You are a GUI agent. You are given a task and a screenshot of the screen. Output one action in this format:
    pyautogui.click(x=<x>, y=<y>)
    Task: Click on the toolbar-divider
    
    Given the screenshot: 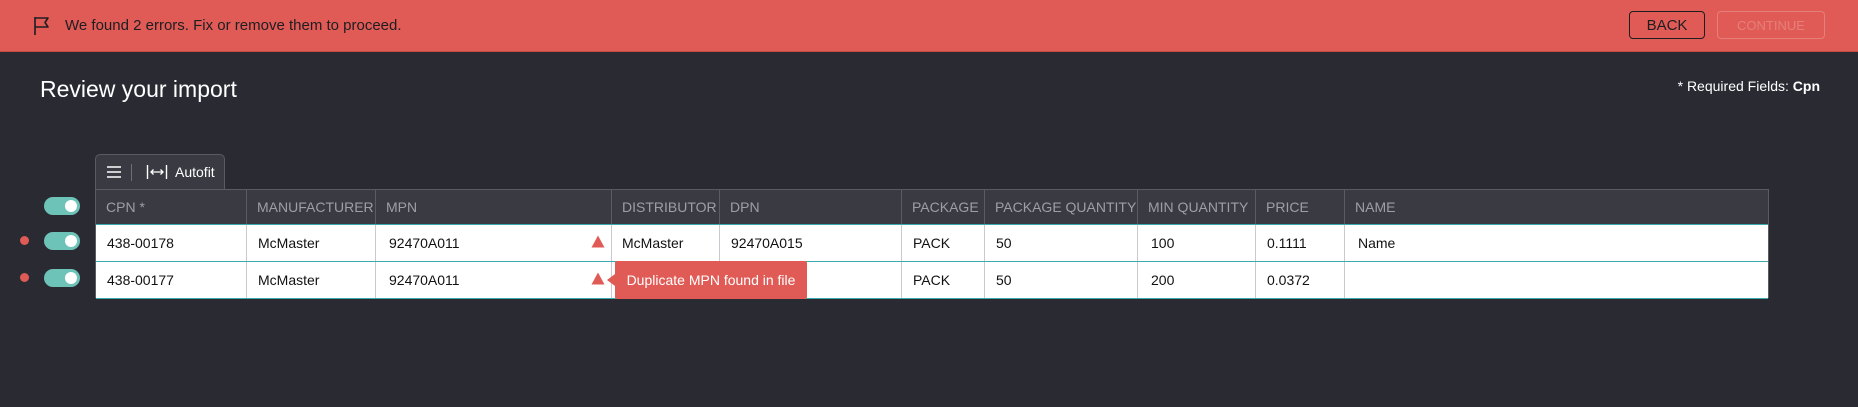 What is the action you would take?
    pyautogui.click(x=131, y=172)
    